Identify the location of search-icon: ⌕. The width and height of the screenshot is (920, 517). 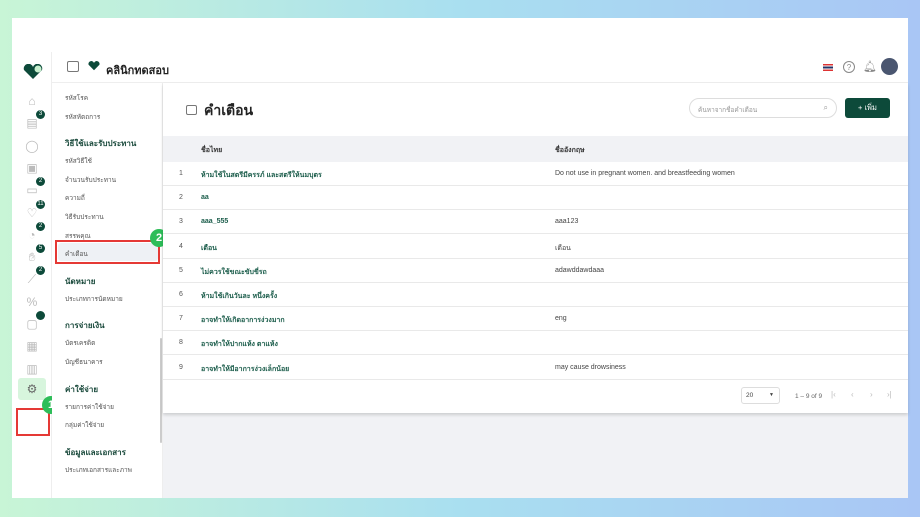
(826, 108).